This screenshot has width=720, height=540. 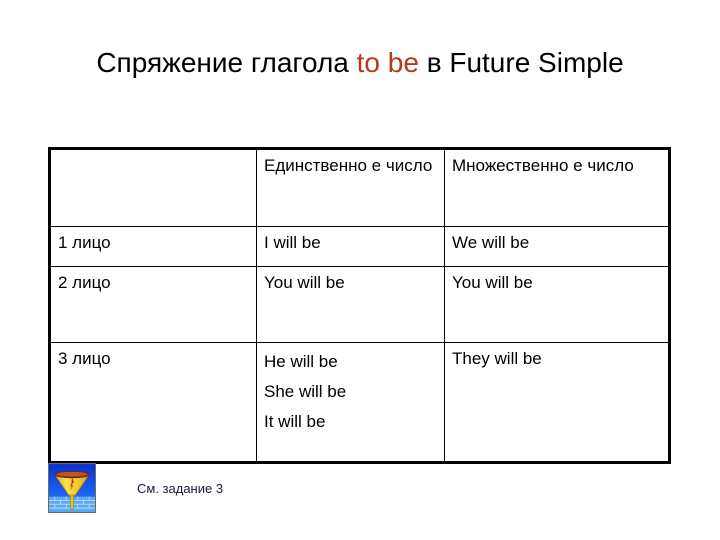 I want to click on table-row: 1 лицо I will be We will be, so click(x=359, y=246).